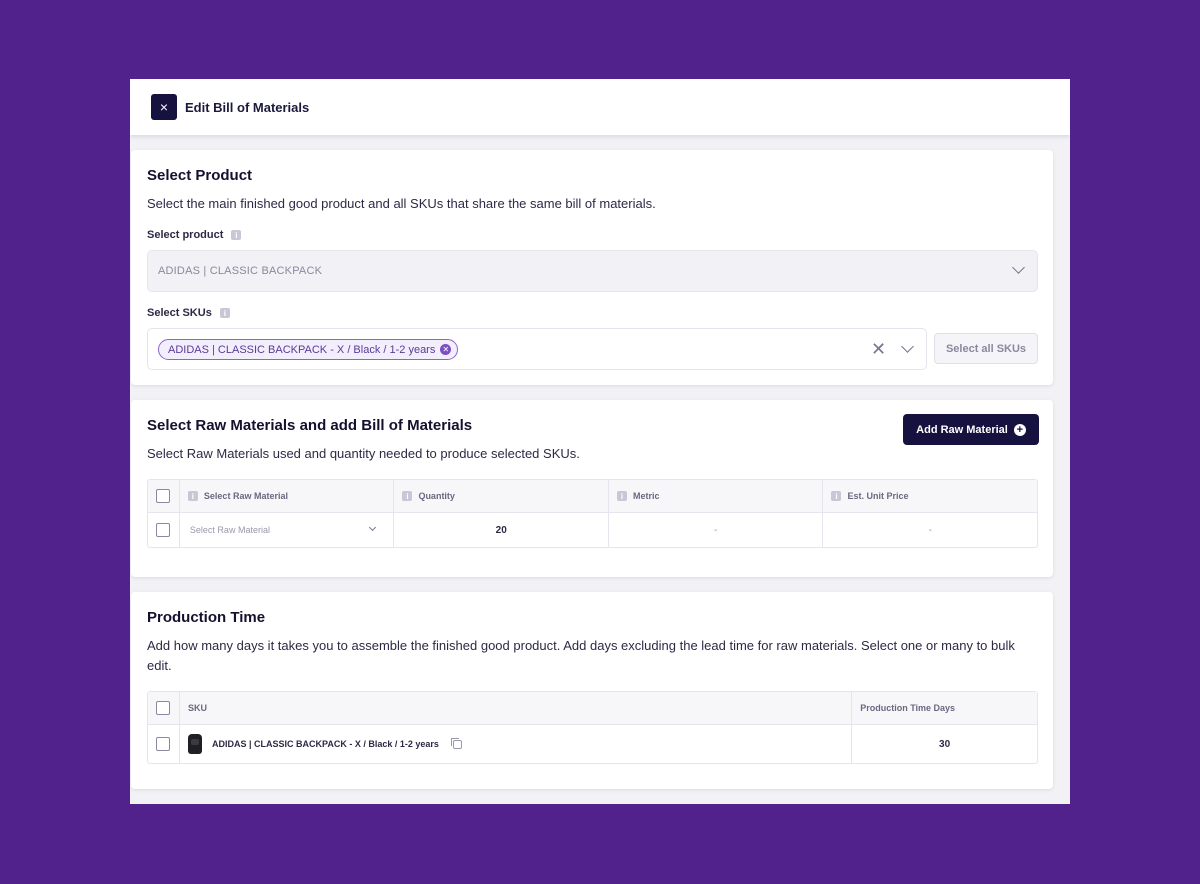  I want to click on select-product-title: Select Product, so click(200, 175).